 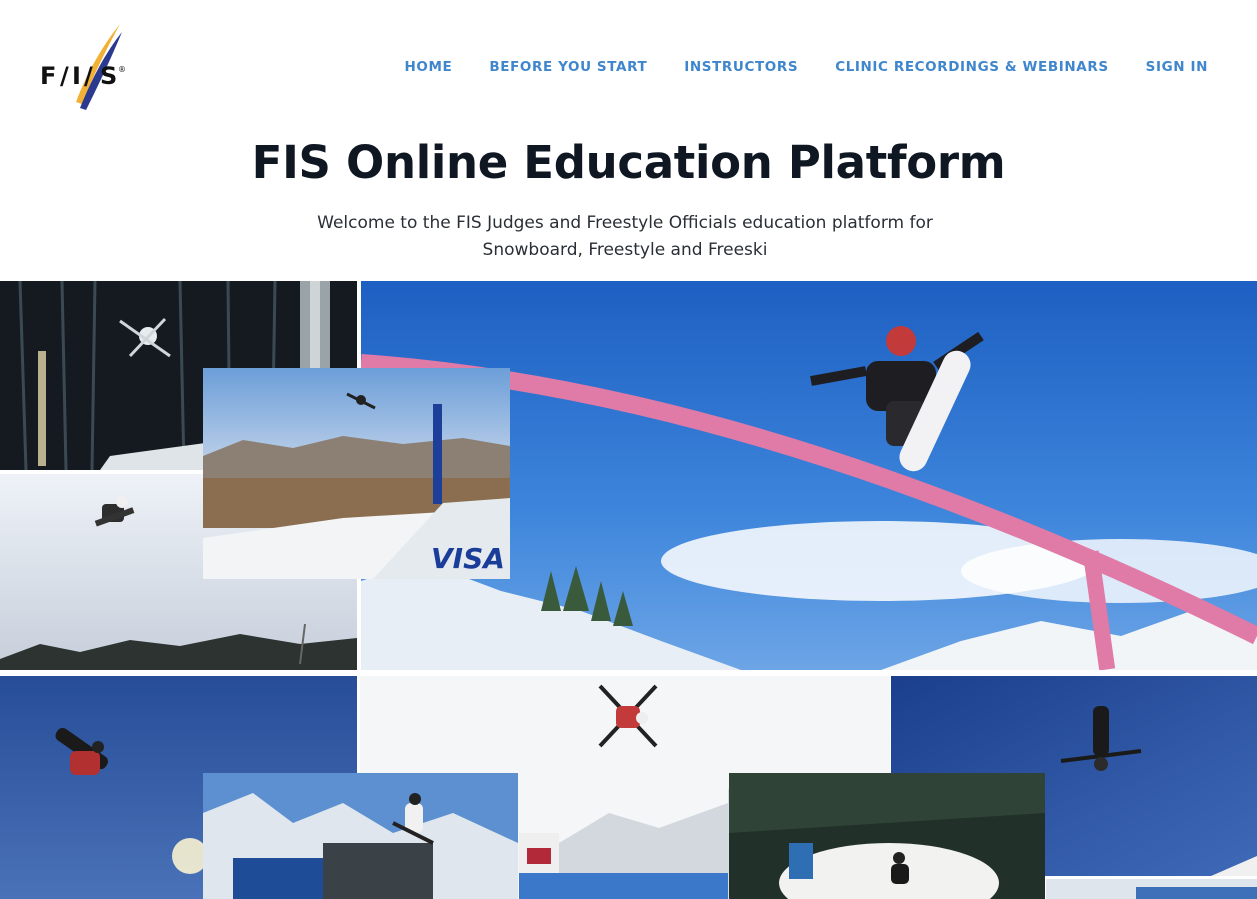 I want to click on photo-halfpipe-deck, so click(x=360, y=836).